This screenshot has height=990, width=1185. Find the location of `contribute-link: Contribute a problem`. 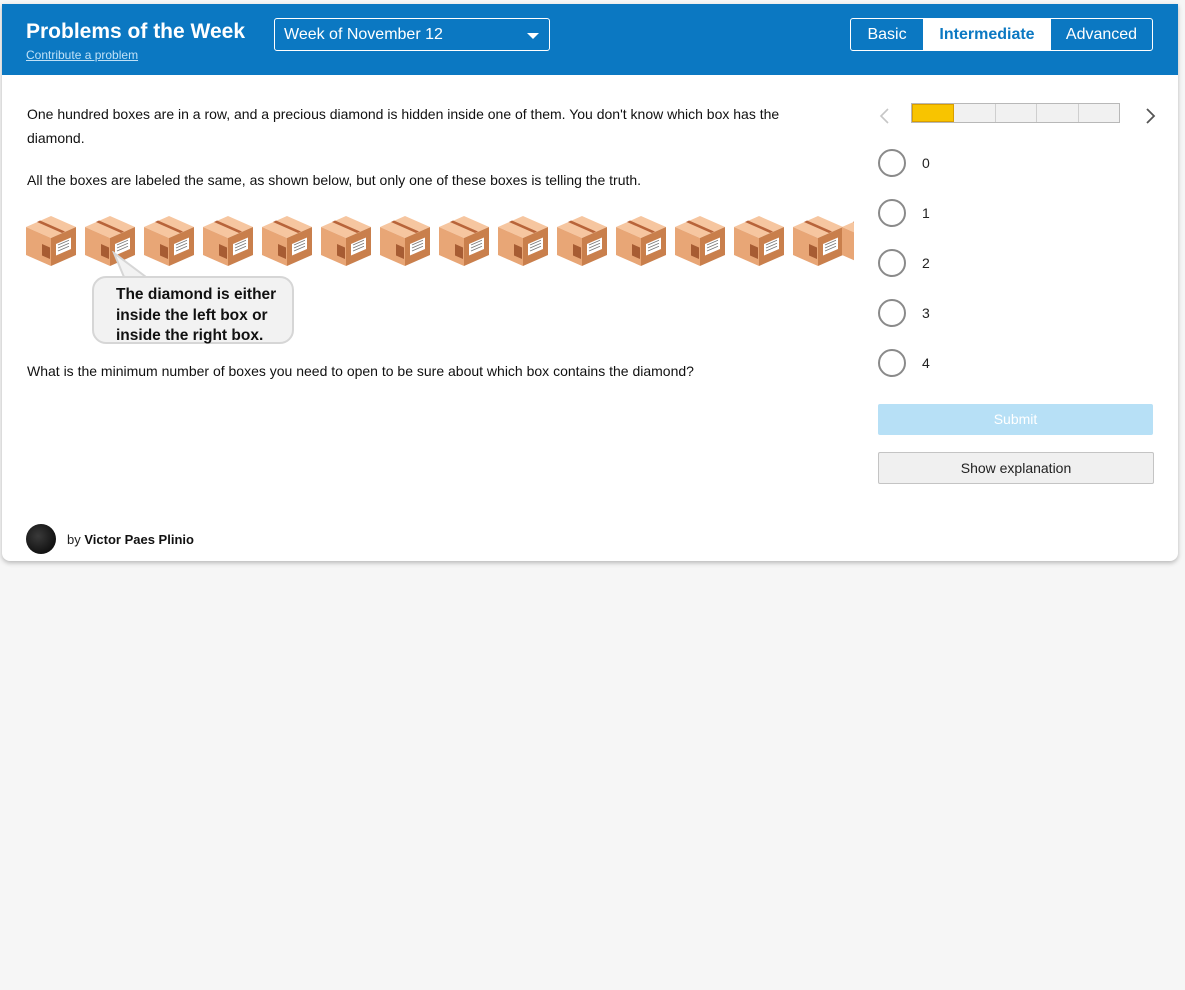

contribute-link: Contribute a problem is located at coordinates (82, 55).